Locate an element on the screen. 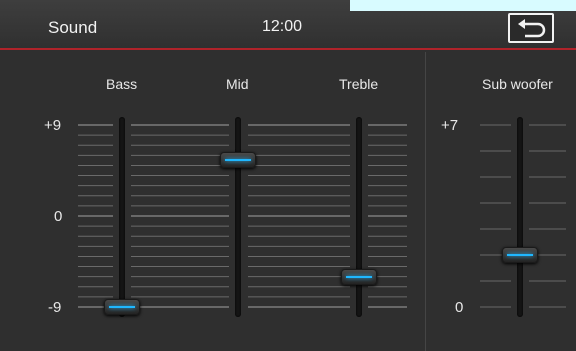 The height and width of the screenshot is (351, 576). band-label-bass: Bass is located at coordinates (122, 84).